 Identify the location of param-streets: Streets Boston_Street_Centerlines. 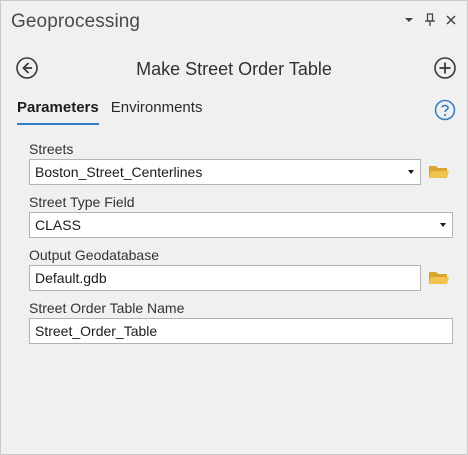
(225, 162).